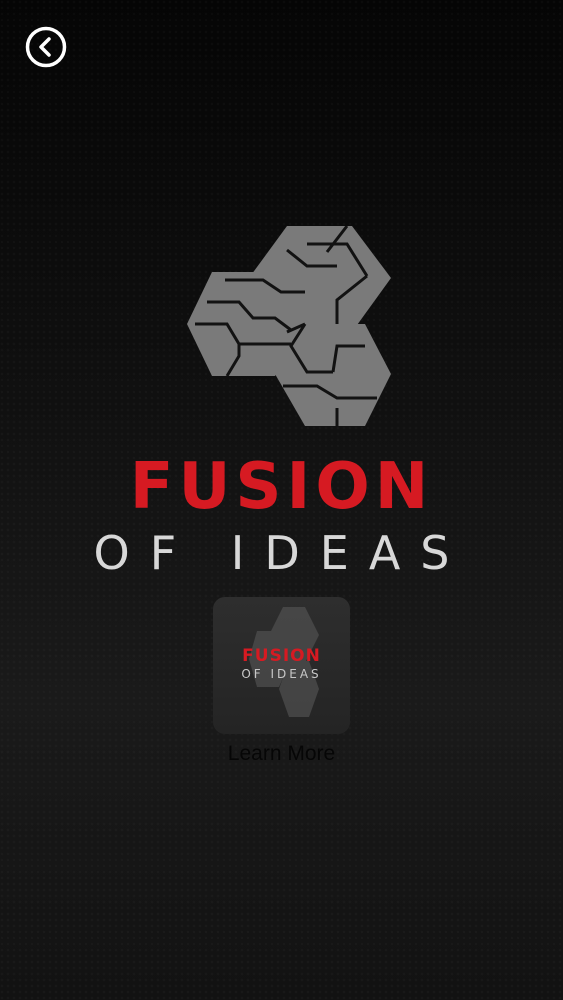  I want to click on chevron-left-circle-icon, so click(46, 47).